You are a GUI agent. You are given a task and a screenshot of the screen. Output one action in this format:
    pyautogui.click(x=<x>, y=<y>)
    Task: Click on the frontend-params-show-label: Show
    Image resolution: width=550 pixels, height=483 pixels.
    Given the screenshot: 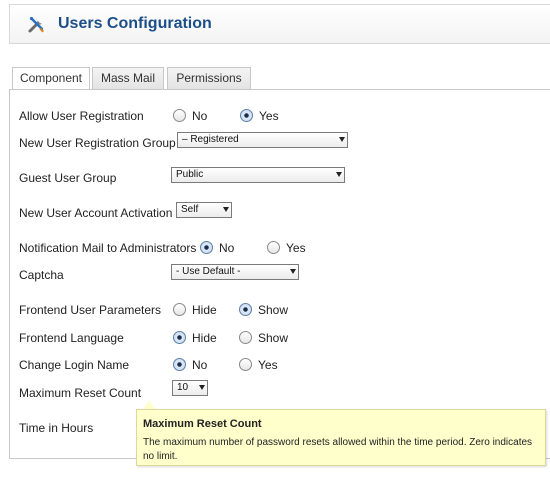 What is the action you would take?
    pyautogui.click(x=273, y=310)
    